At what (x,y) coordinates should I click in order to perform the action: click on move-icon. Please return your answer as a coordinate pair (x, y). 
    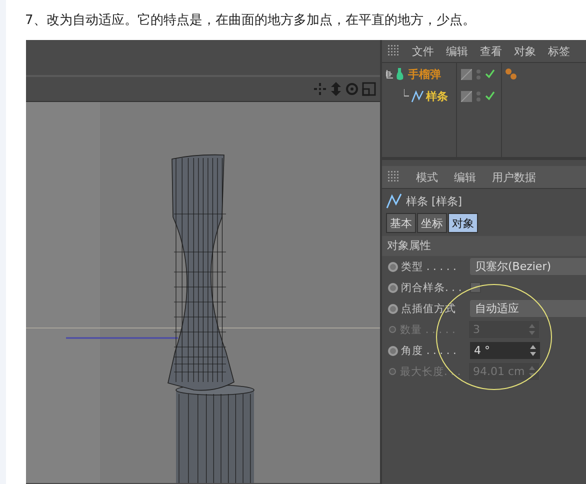
    Looking at the image, I should click on (320, 89).